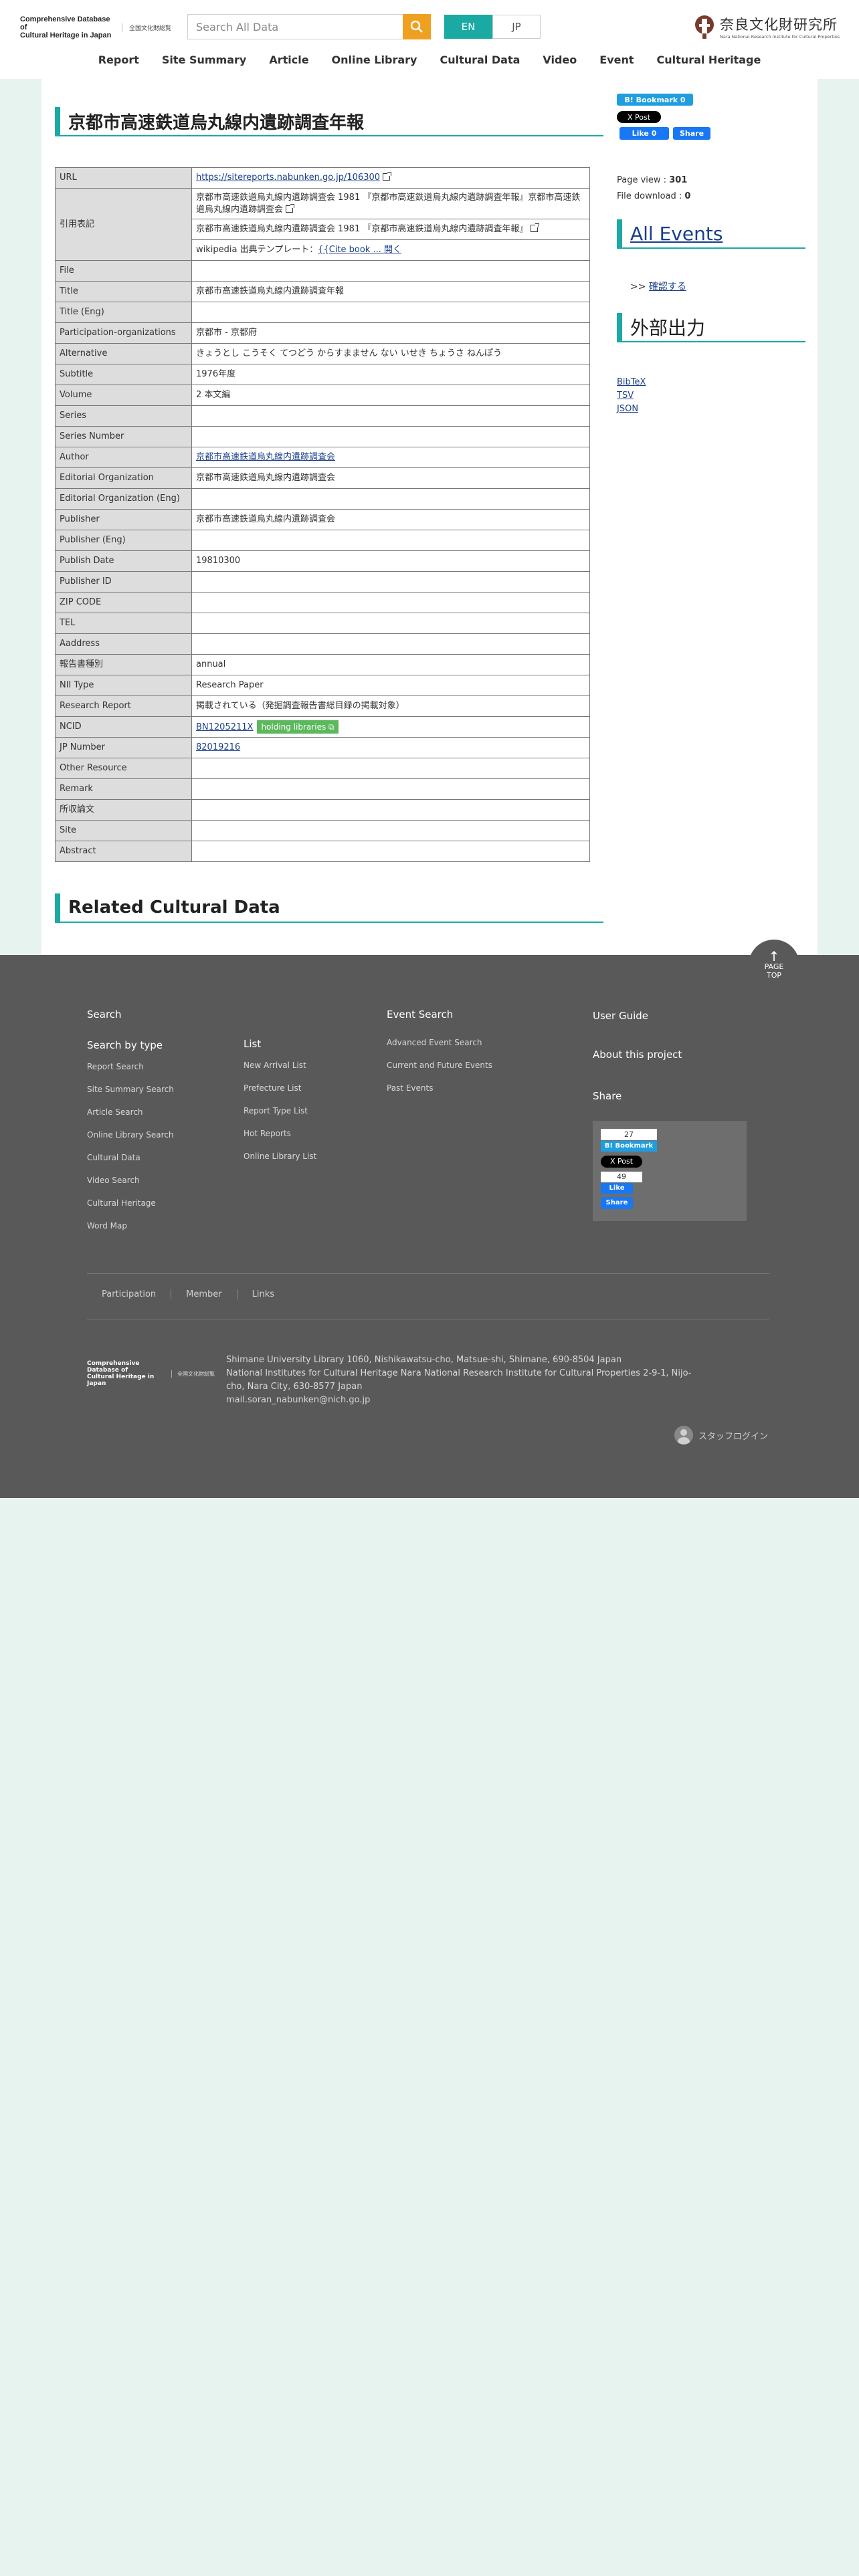  What do you see at coordinates (390, 353) in the screenshot?
I see `row-value: きょうとし こうそく てつどう からすまません ない いせき ちょうさ ねんぽう` at bounding box center [390, 353].